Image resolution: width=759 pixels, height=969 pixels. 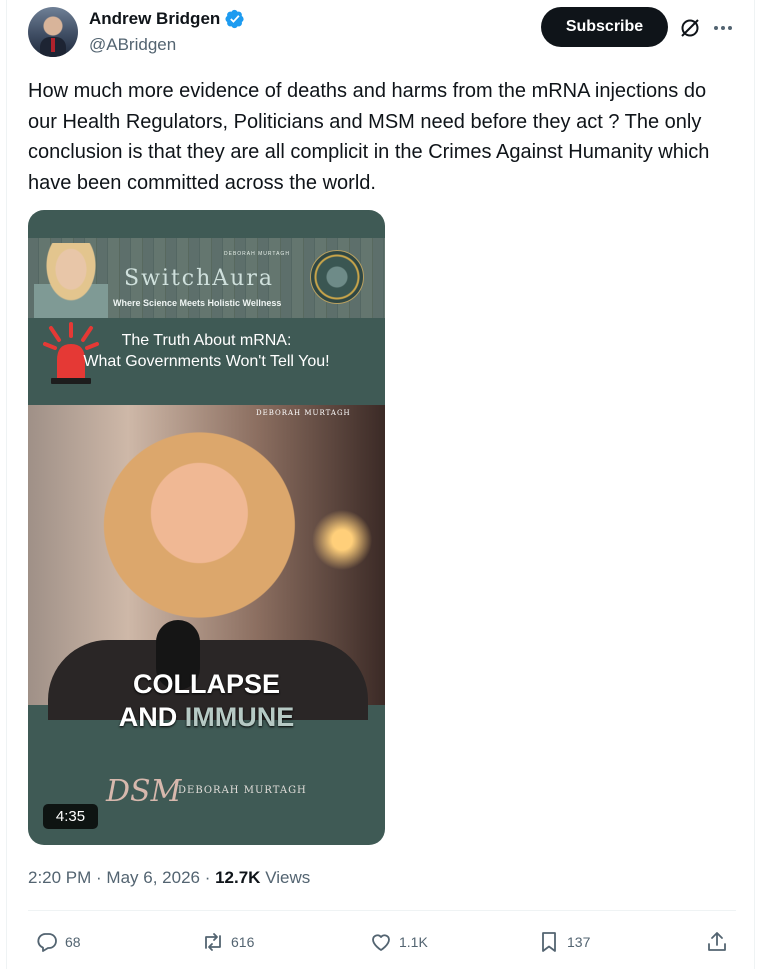 What do you see at coordinates (47, 942) in the screenshot?
I see `reply-icon` at bounding box center [47, 942].